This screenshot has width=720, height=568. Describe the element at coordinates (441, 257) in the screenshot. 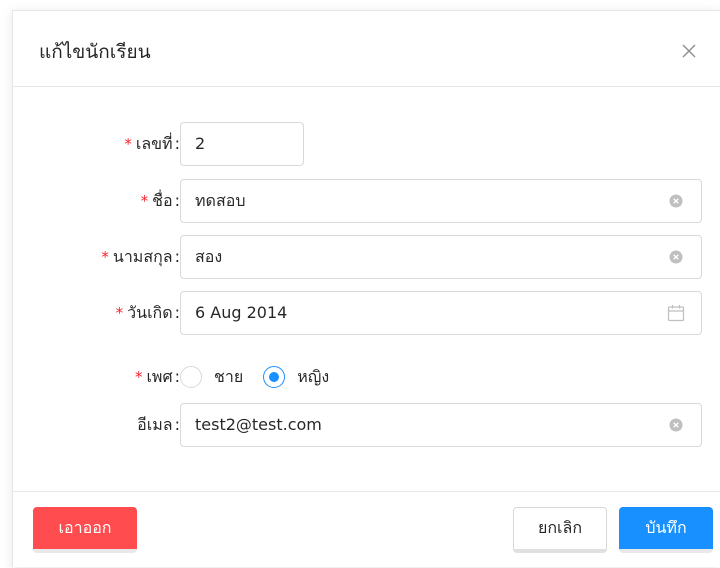

I see `last-name-input: สอง` at that location.